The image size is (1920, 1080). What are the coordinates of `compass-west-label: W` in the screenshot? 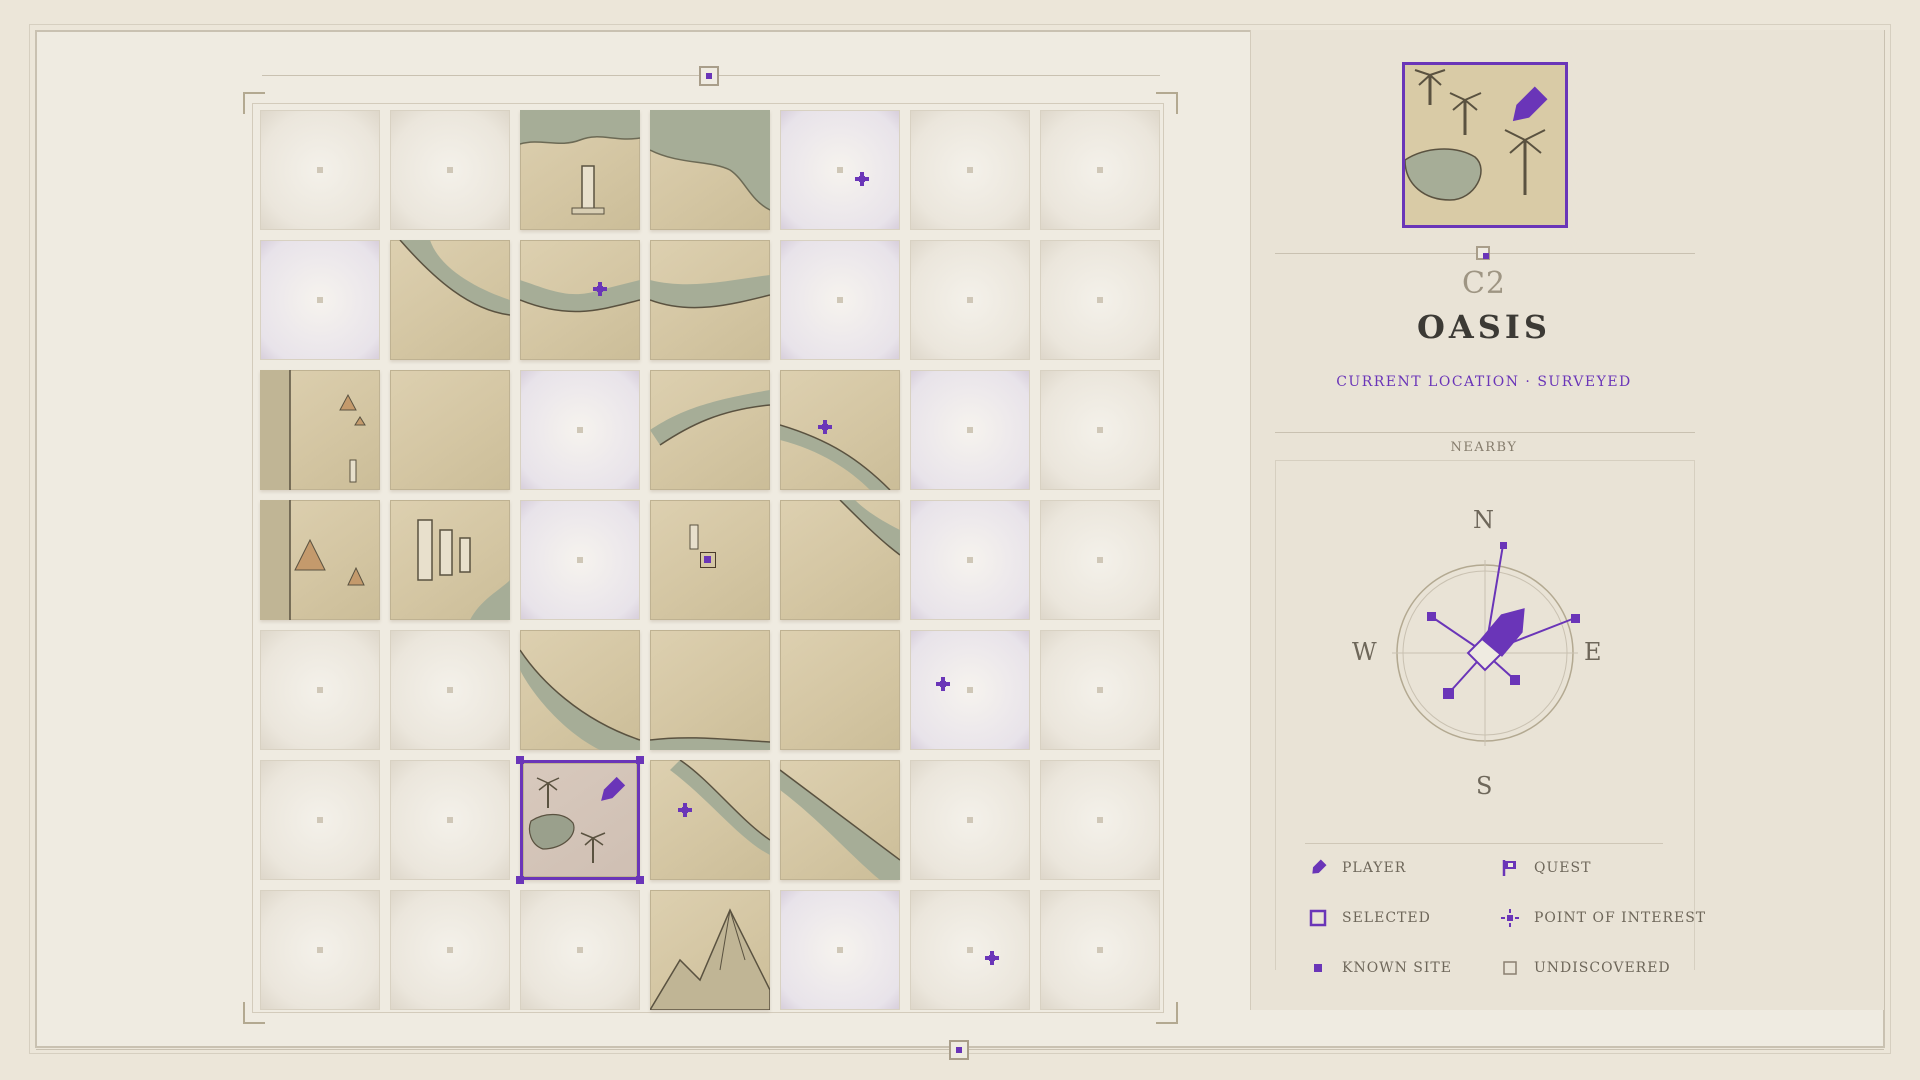 It's located at (1364, 652).